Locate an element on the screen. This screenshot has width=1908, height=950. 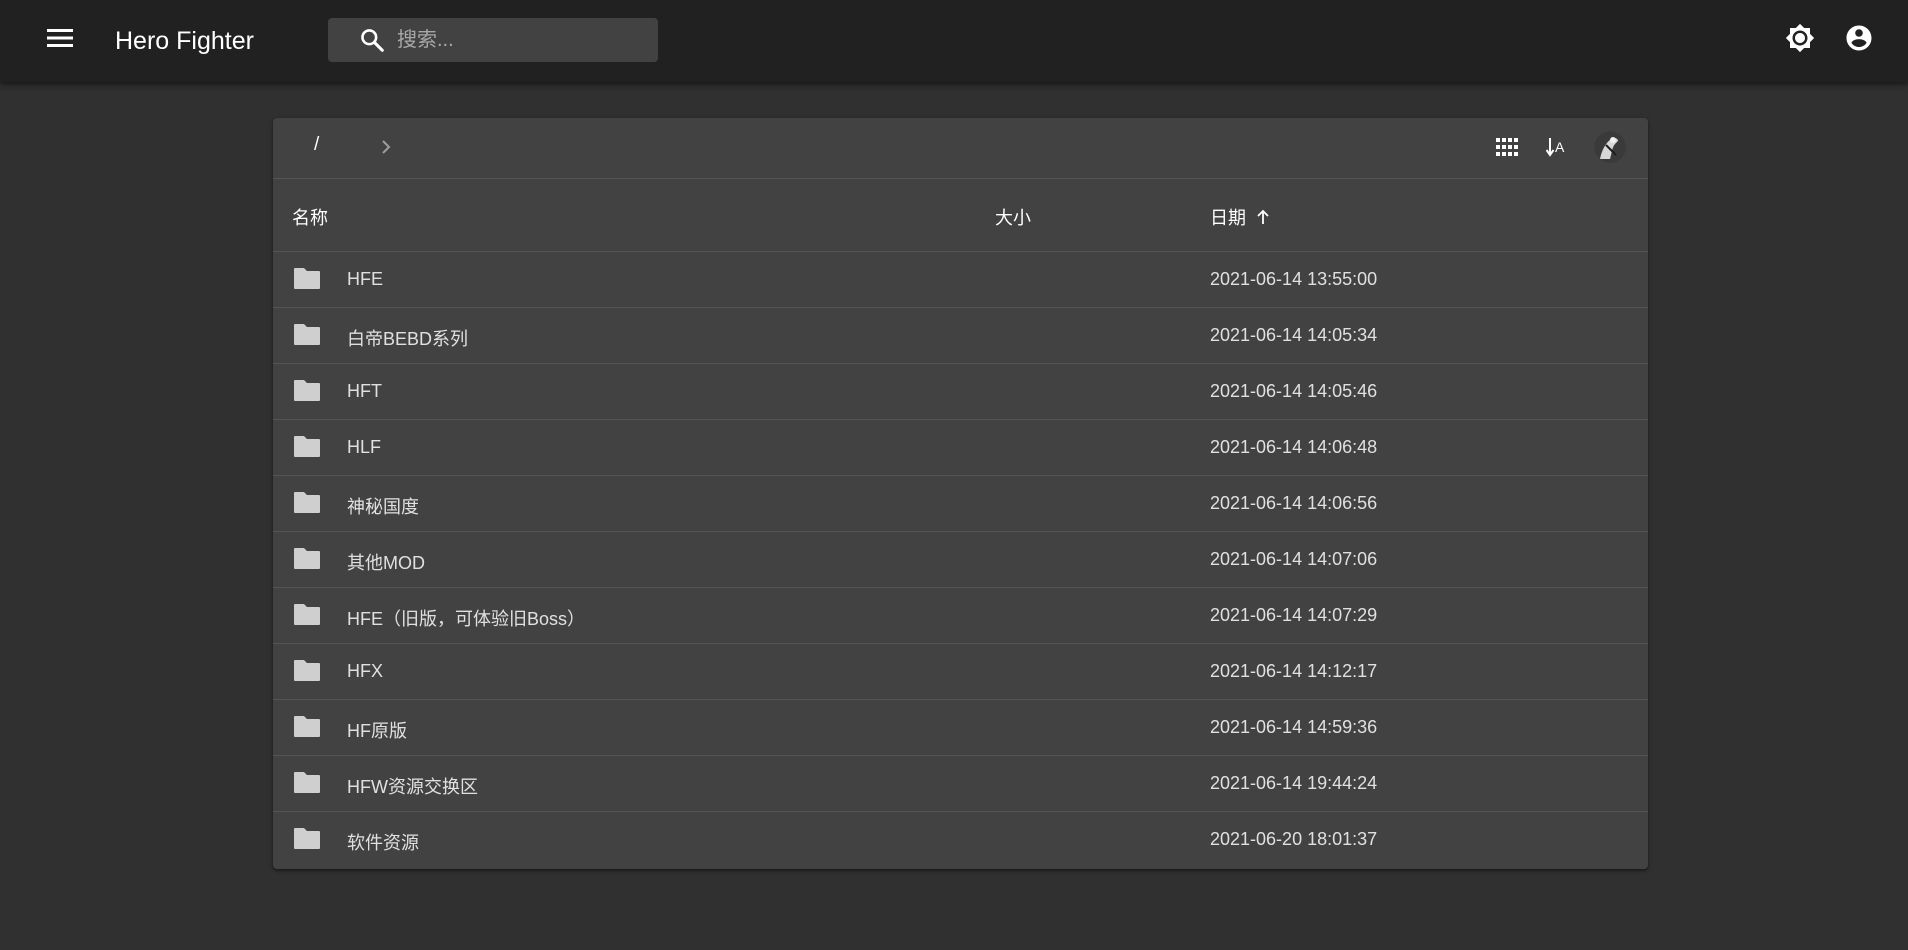
file-name: HFT is located at coordinates (364, 391).